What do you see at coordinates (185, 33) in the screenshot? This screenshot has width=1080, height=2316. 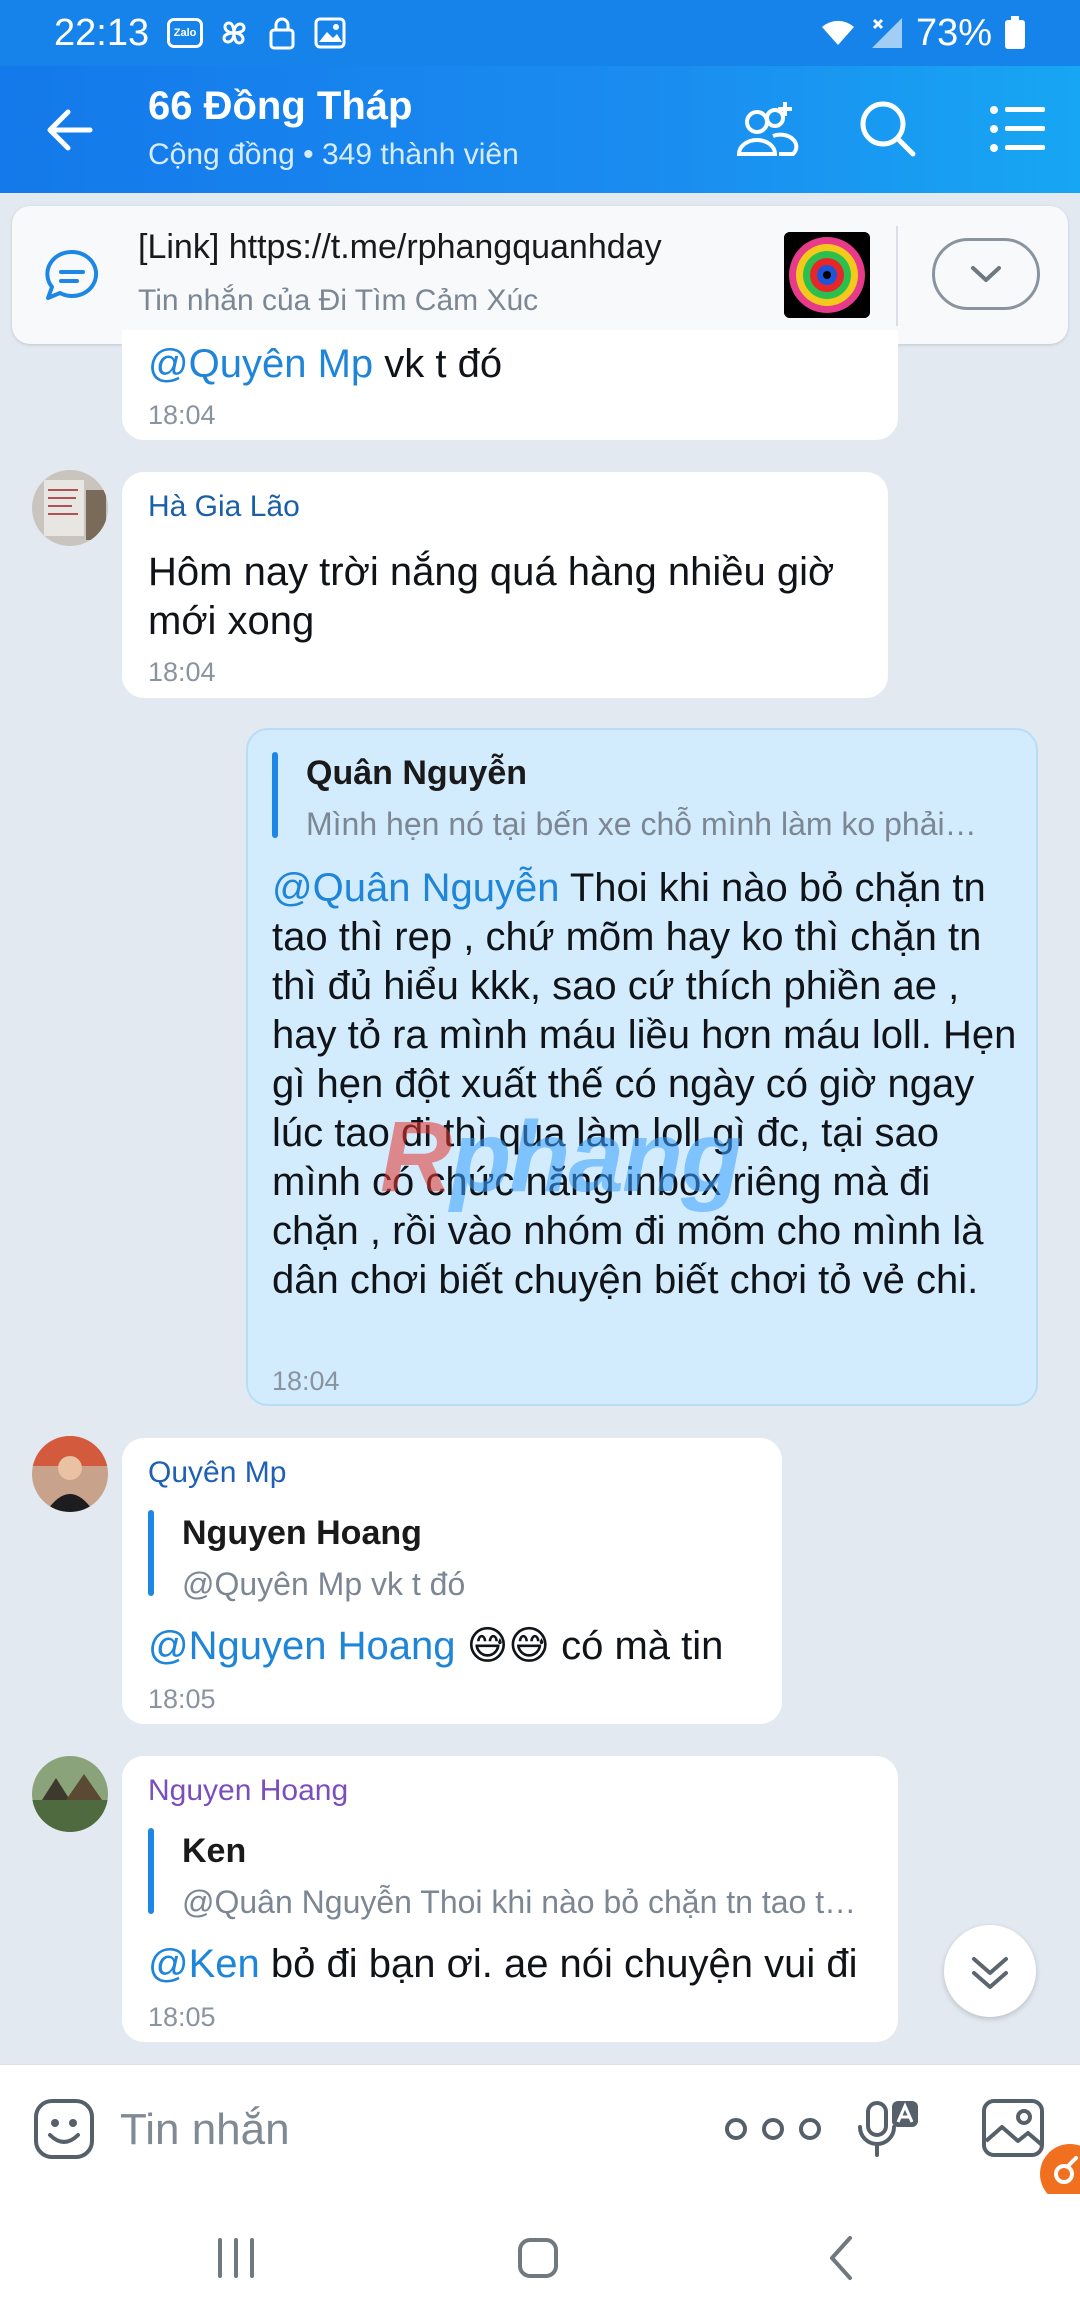 I see `zalo-notification-icon: Zalo` at bounding box center [185, 33].